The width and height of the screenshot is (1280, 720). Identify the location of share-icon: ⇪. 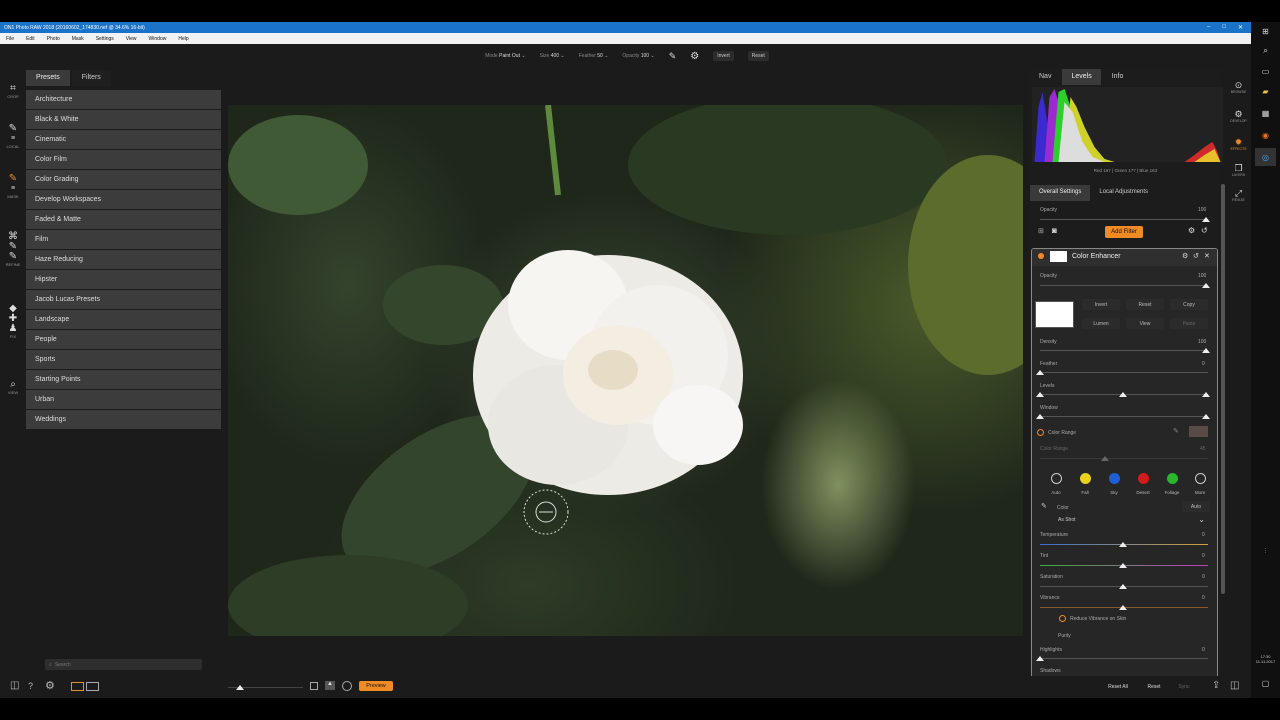
(1216, 685).